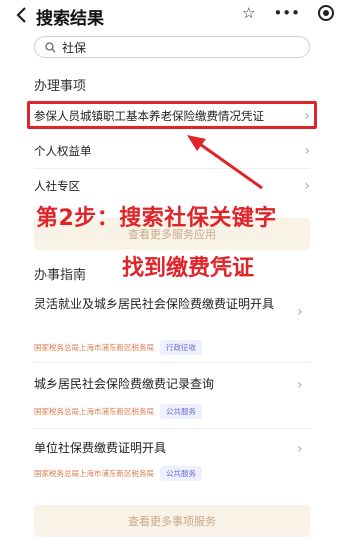  What do you see at coordinates (181, 347) in the screenshot?
I see `category-tag: 行政征收` at bounding box center [181, 347].